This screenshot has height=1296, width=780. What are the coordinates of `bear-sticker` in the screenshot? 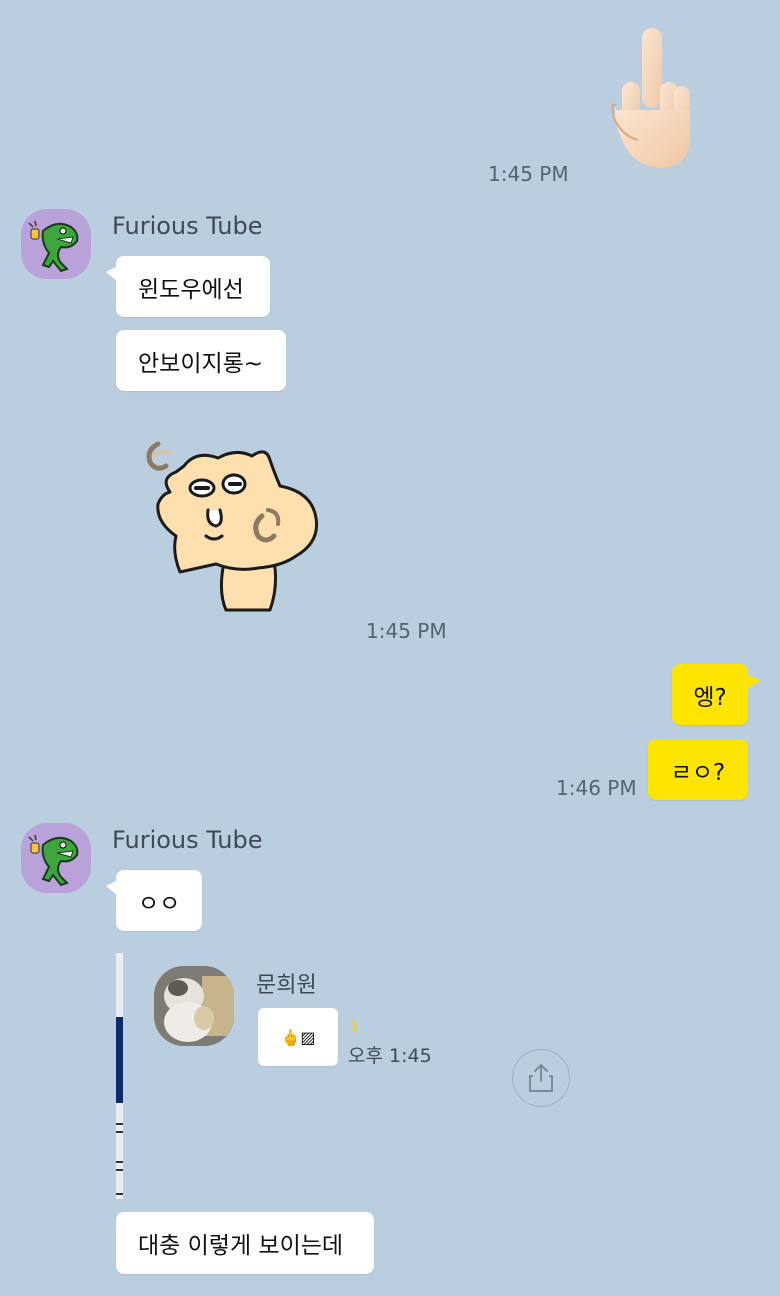 It's located at (235, 523).